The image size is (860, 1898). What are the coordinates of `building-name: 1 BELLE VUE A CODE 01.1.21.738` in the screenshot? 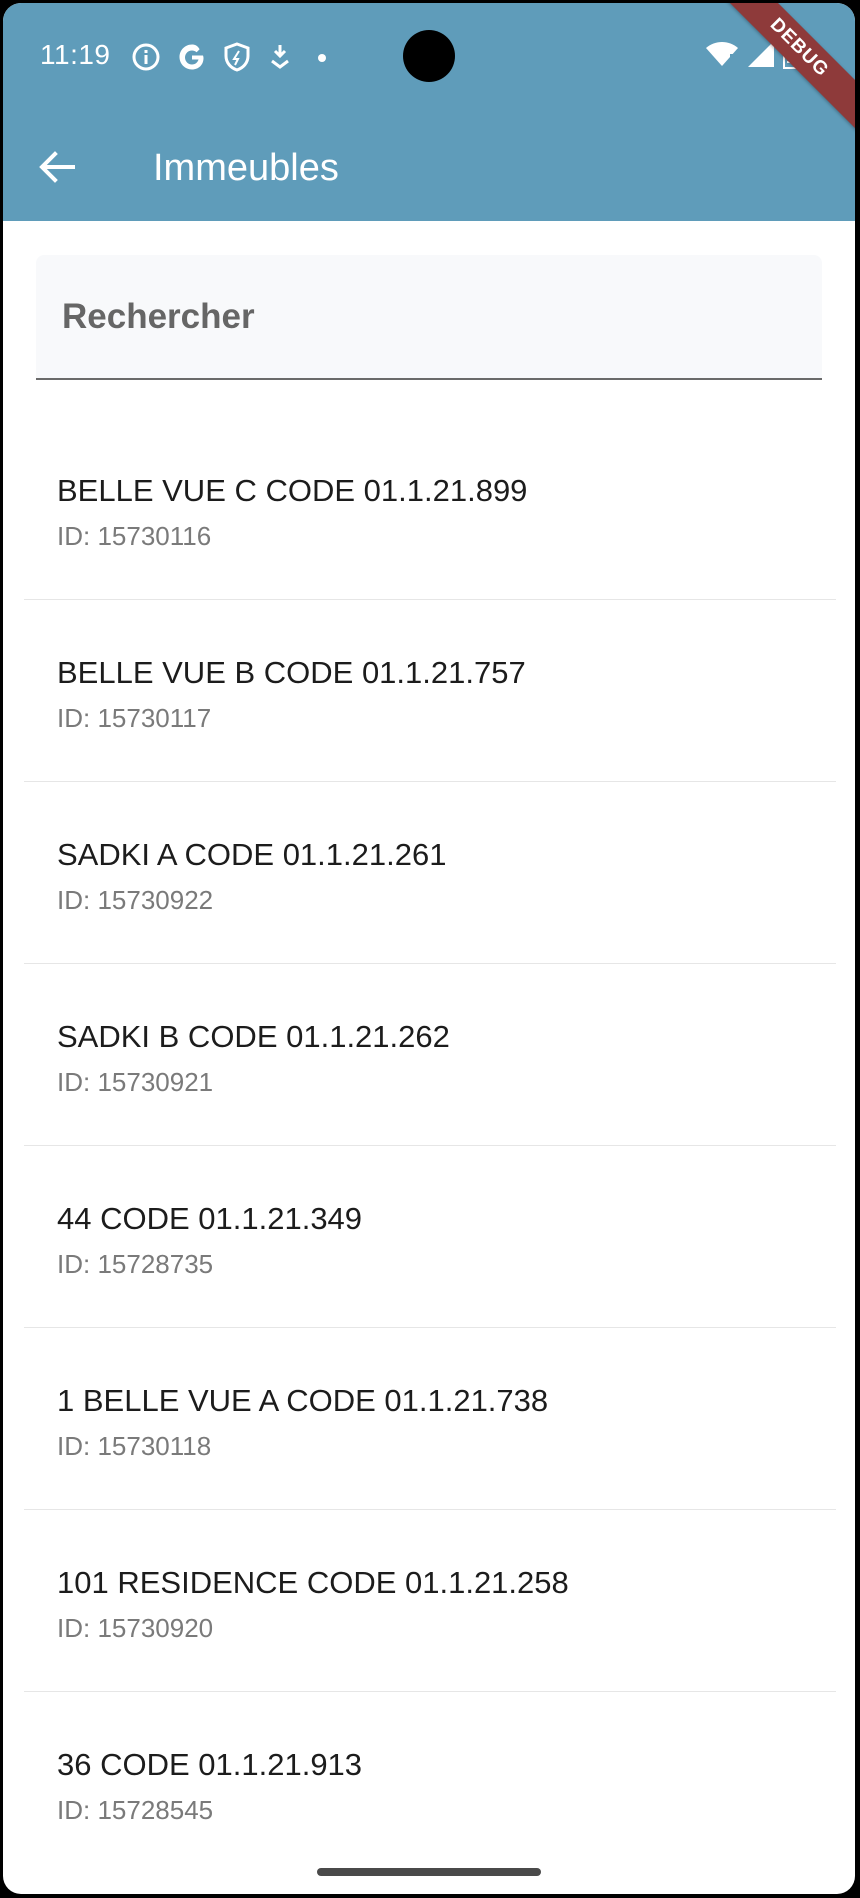 It's located at (303, 1400).